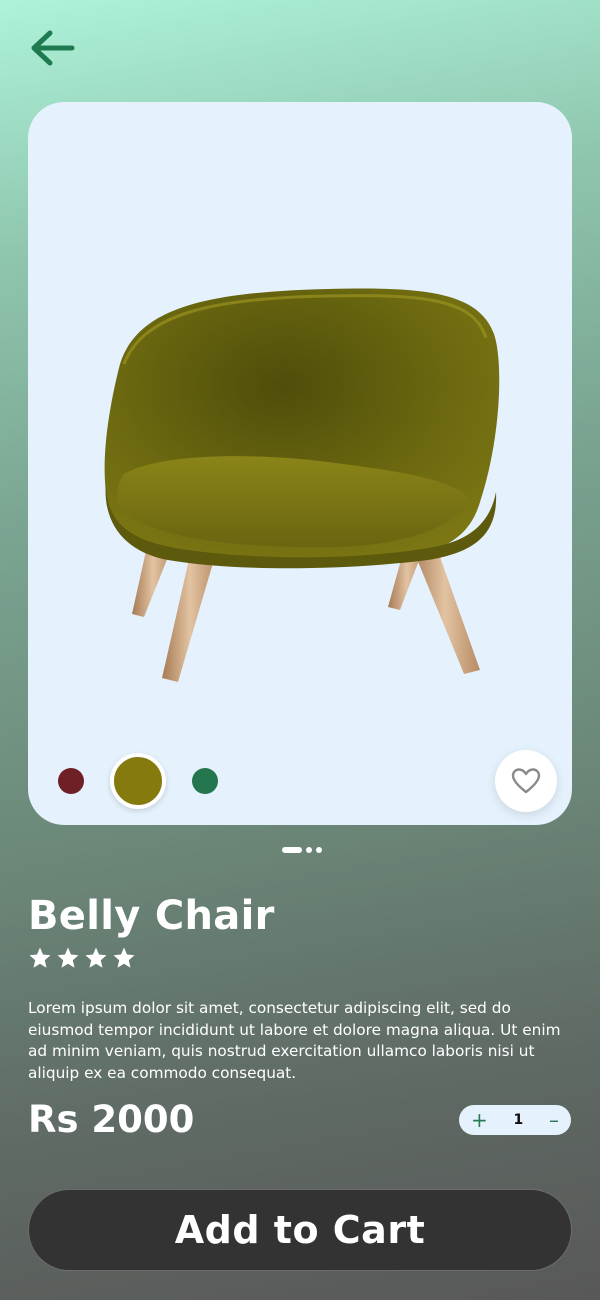  I want to click on back-button, so click(52, 48).